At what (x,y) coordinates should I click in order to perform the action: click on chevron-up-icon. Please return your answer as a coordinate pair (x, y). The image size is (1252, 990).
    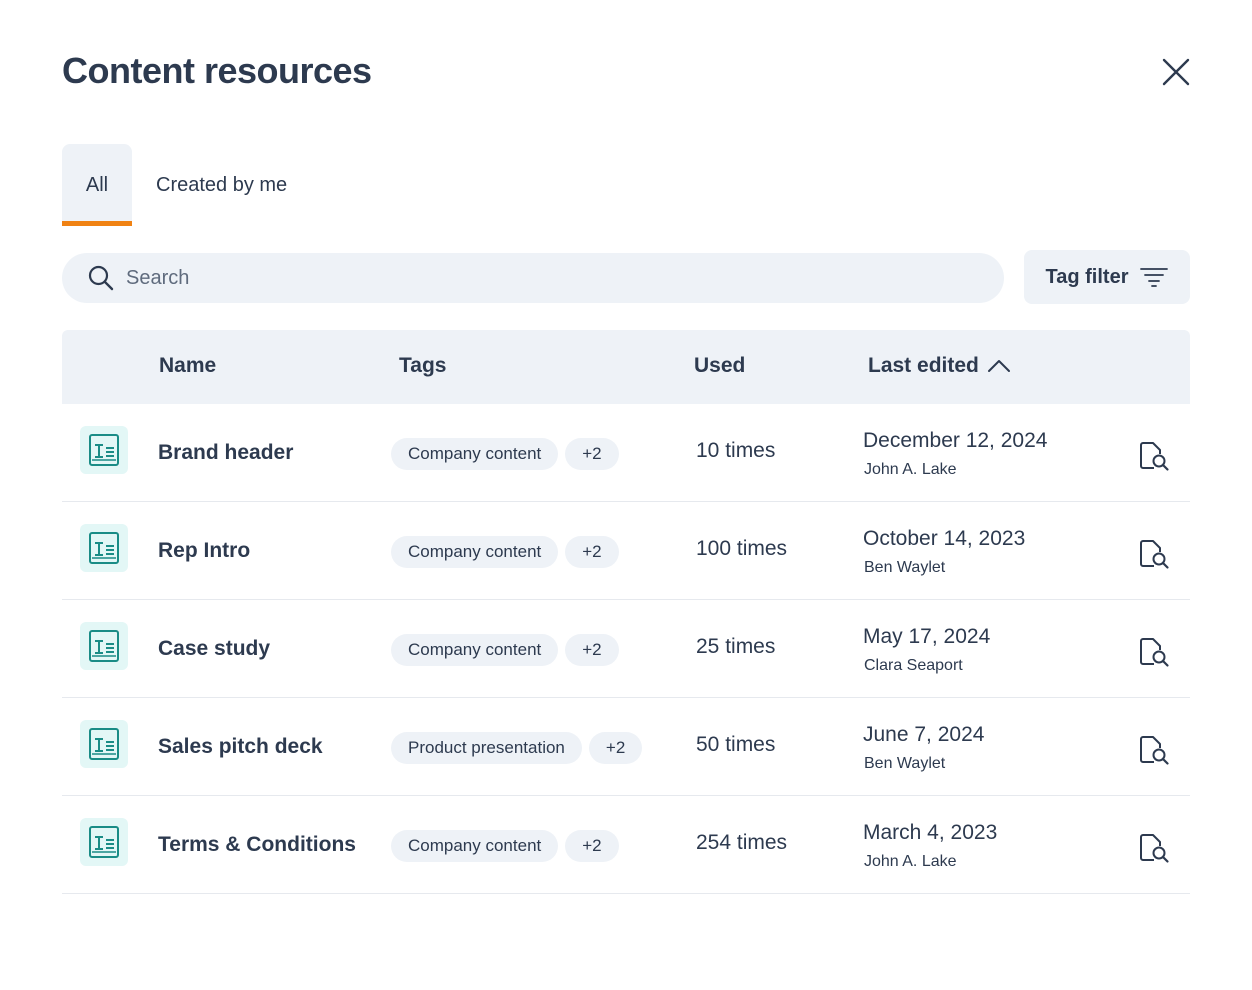
    Looking at the image, I should click on (998, 366).